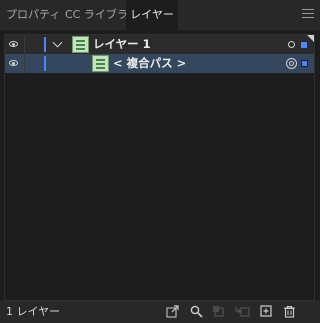 The height and width of the screenshot is (323, 320). Describe the element at coordinates (242, 311) in the screenshot. I see `new-sublayer-icon` at that location.